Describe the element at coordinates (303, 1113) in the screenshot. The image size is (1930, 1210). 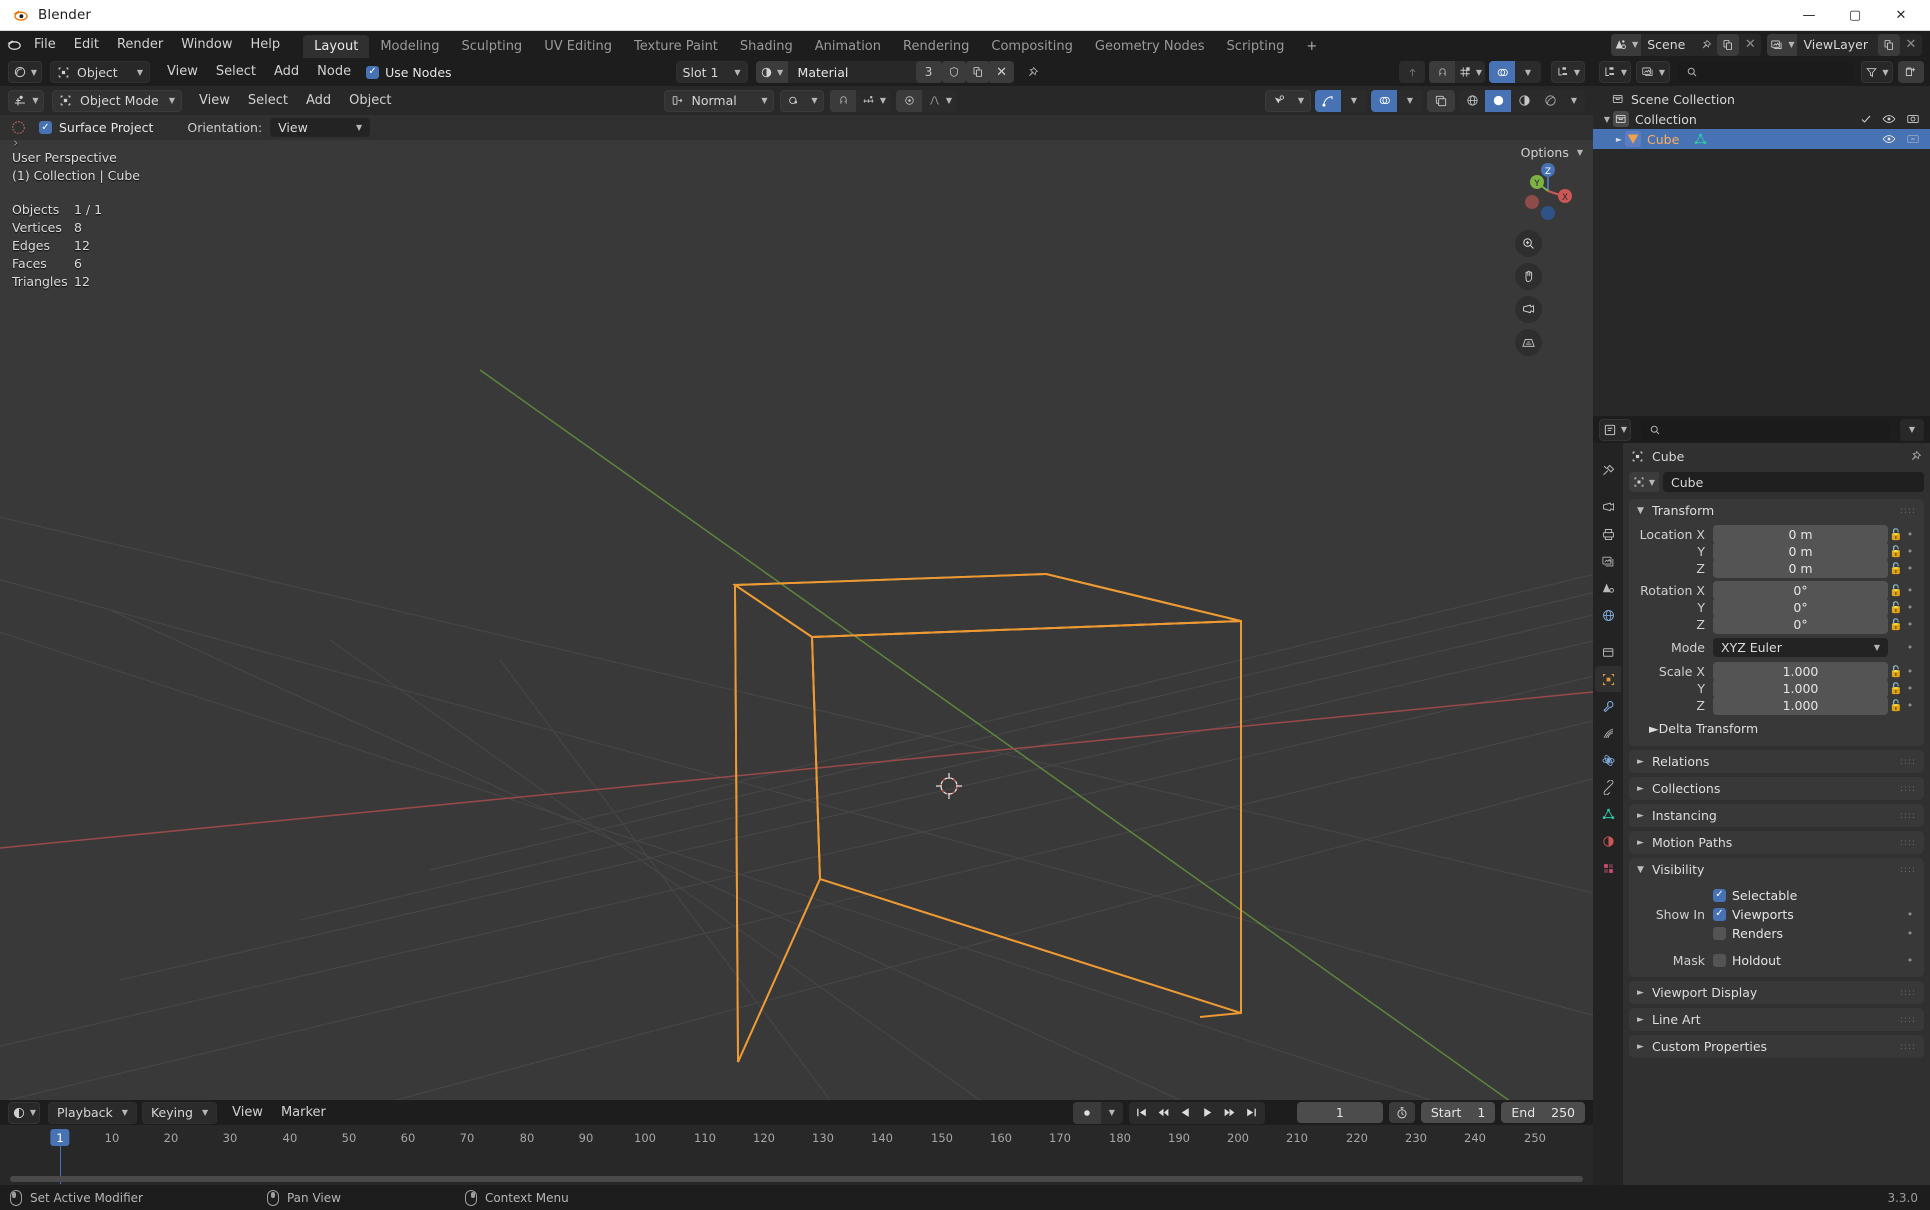
I see `timeline-menu-marker: Marker` at that location.